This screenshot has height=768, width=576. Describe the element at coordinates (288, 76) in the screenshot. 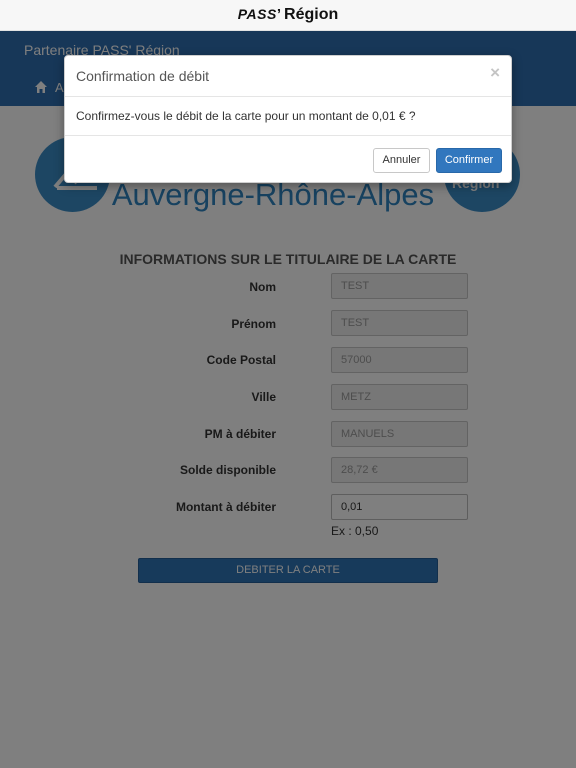

I see `modal-header: Confirmation de débit ×` at that location.